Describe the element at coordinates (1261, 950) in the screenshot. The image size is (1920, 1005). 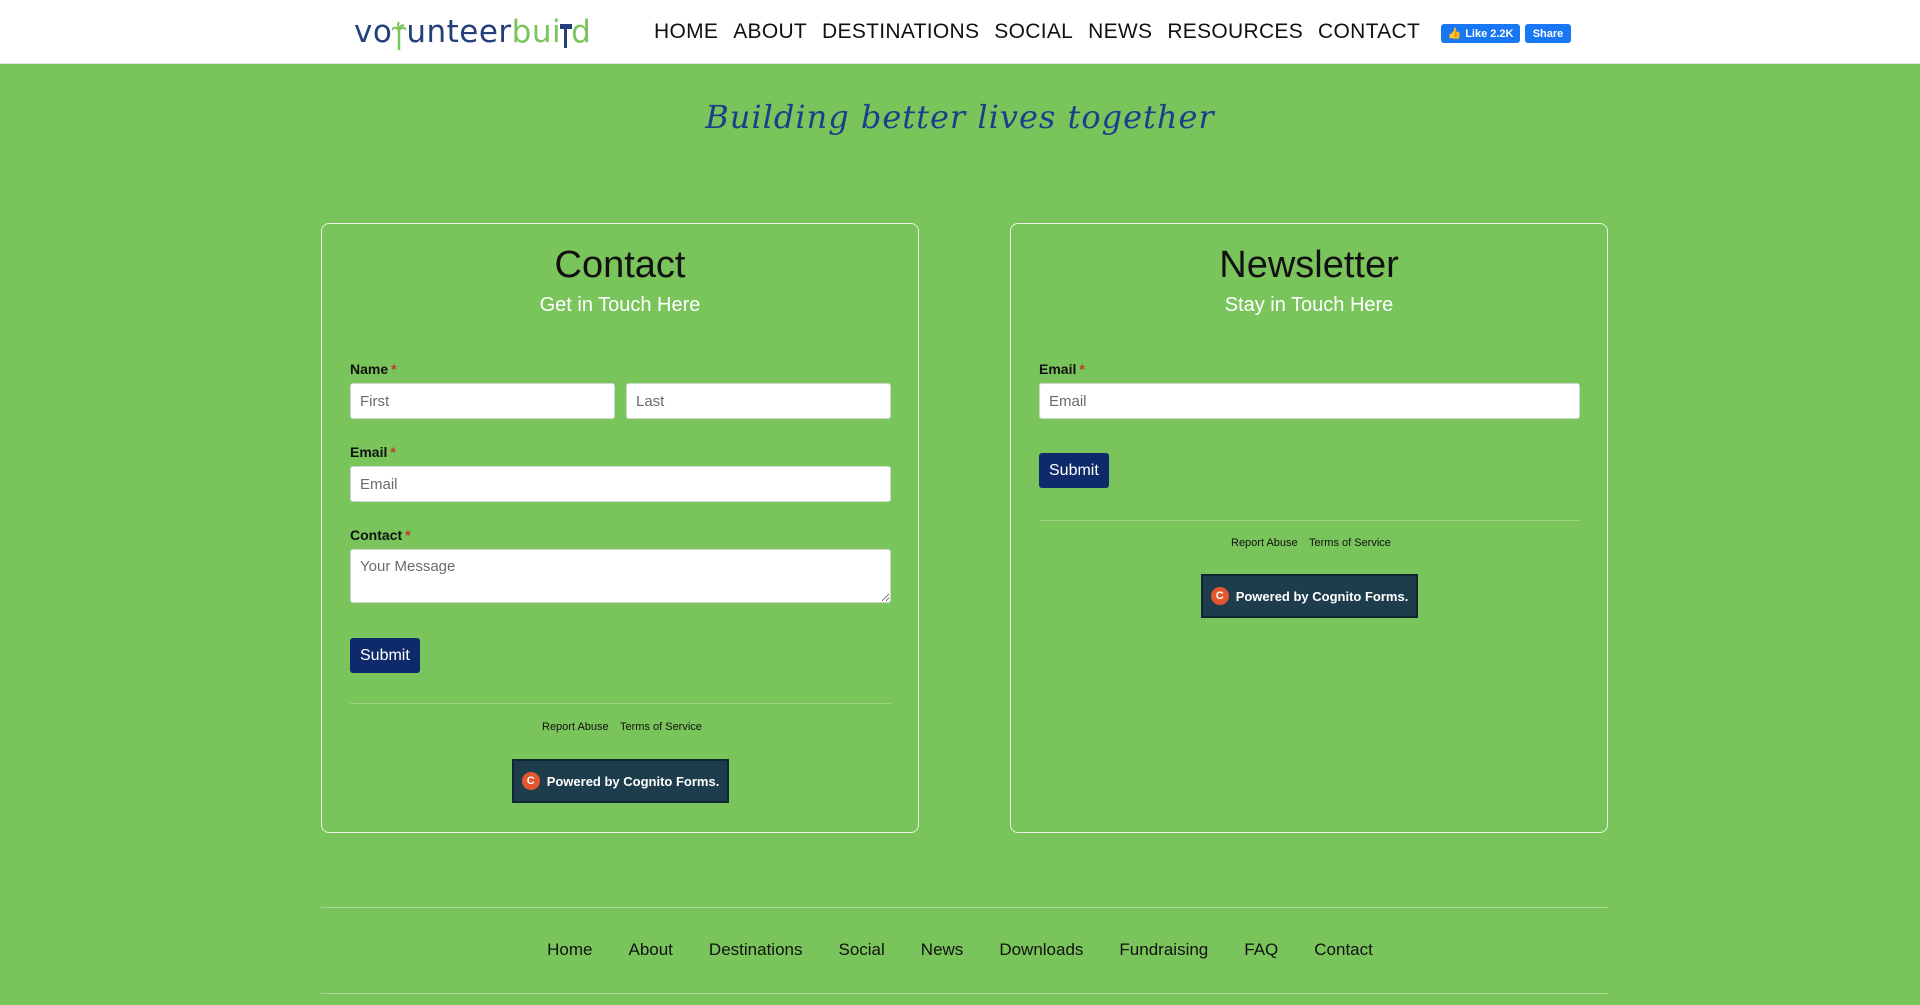
I see `footer-link-faq: FAQ` at that location.